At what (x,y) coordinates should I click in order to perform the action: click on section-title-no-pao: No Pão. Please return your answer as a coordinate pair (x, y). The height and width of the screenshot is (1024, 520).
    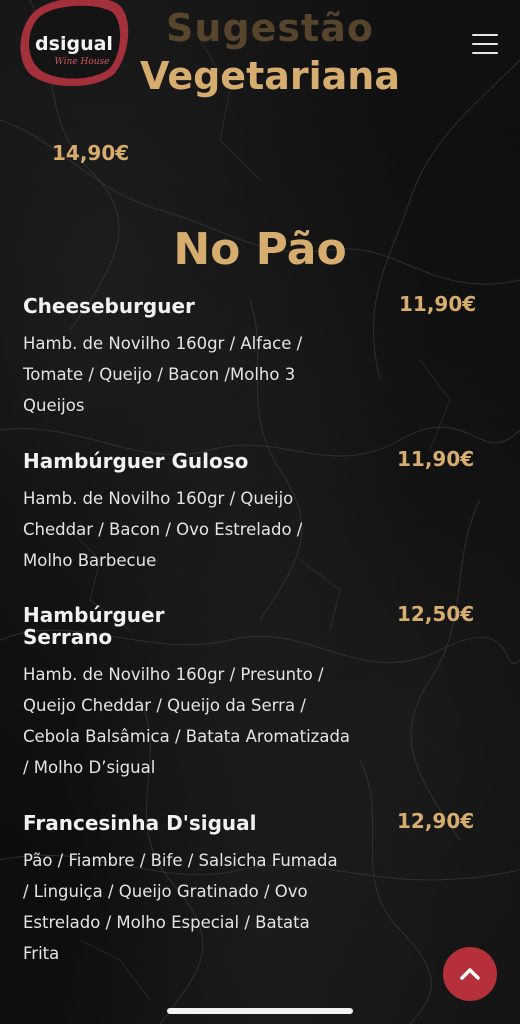
    Looking at the image, I should click on (260, 249).